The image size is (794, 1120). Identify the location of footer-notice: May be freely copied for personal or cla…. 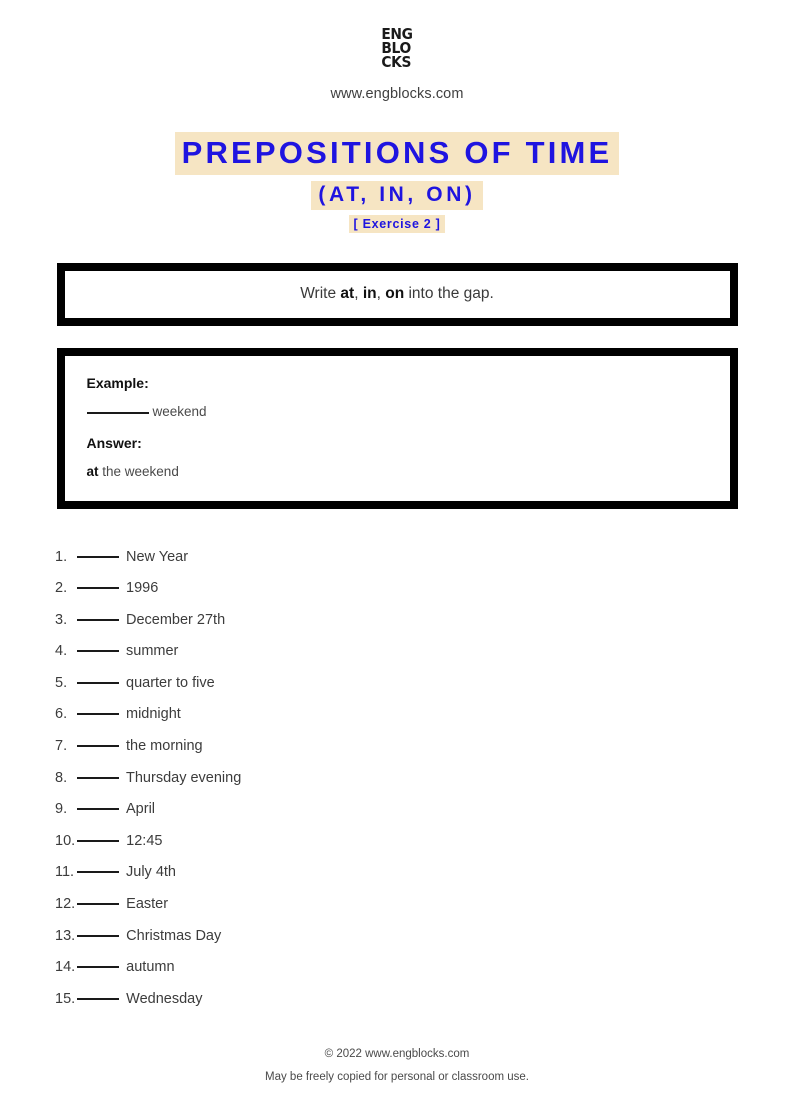
(397, 1076).